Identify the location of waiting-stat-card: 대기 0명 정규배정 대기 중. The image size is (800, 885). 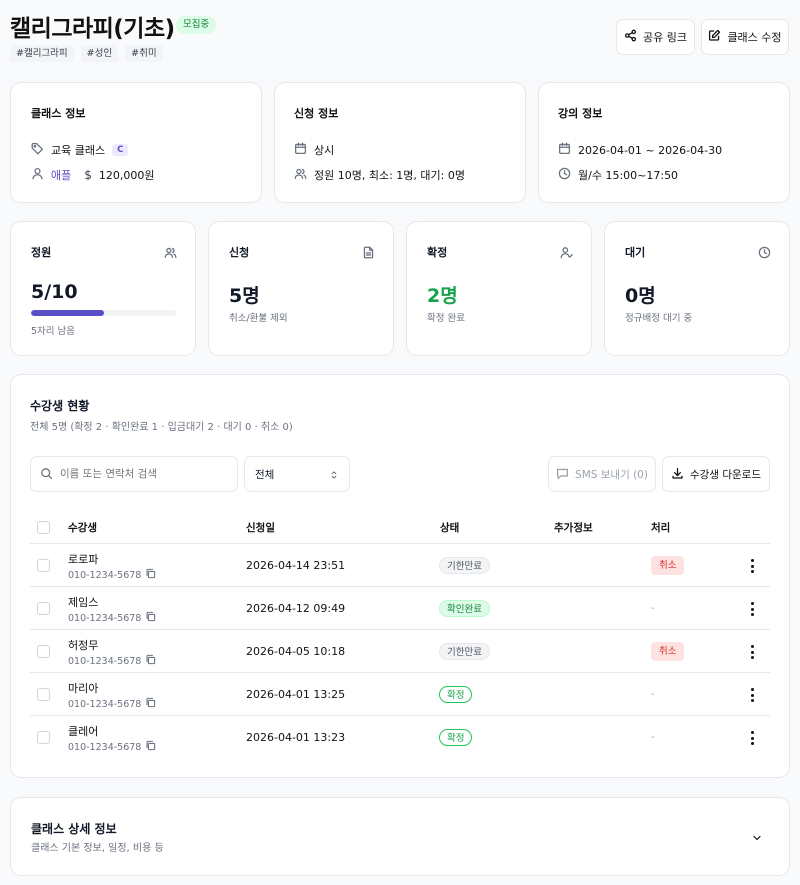
(697, 288).